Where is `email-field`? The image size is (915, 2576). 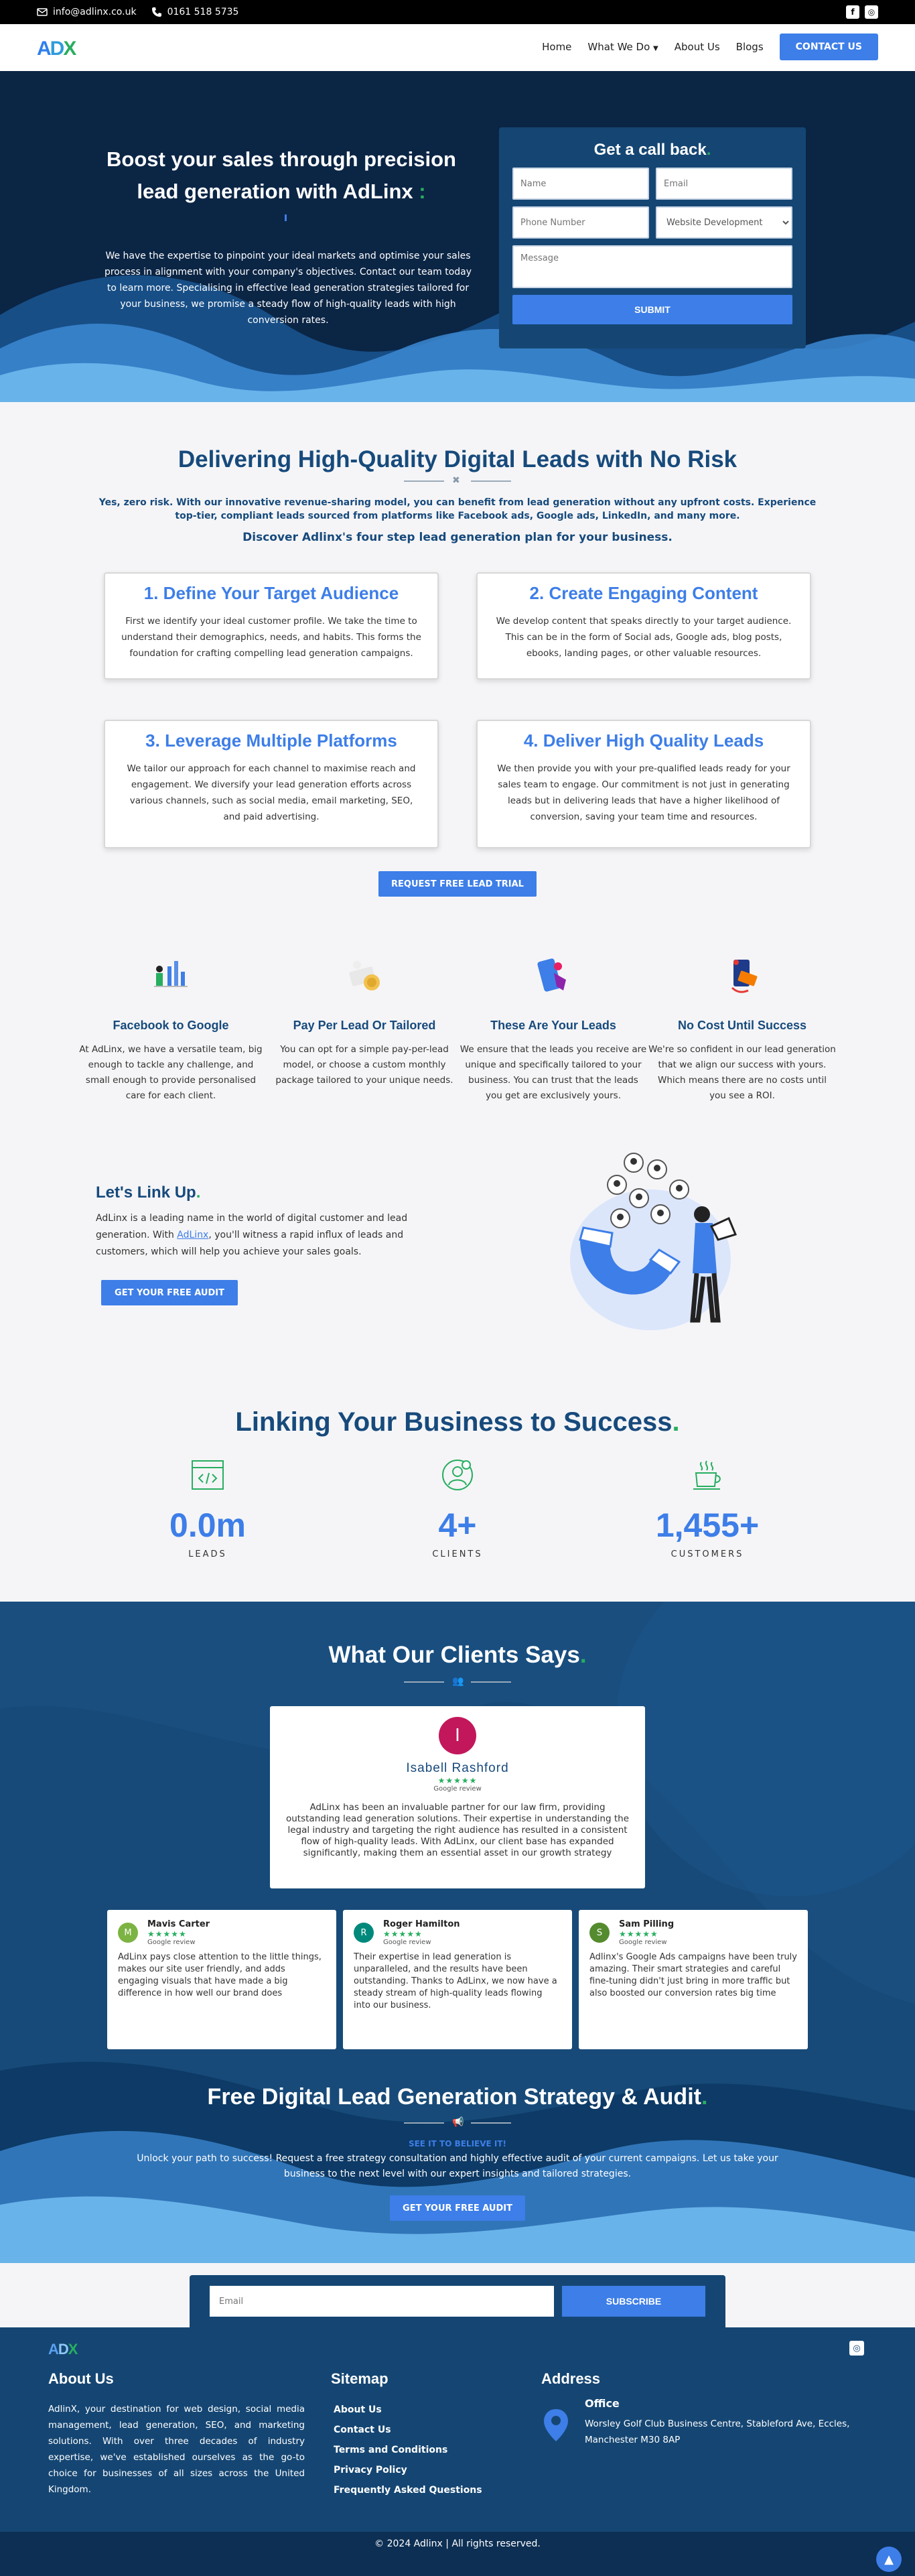 email-field is located at coordinates (724, 184).